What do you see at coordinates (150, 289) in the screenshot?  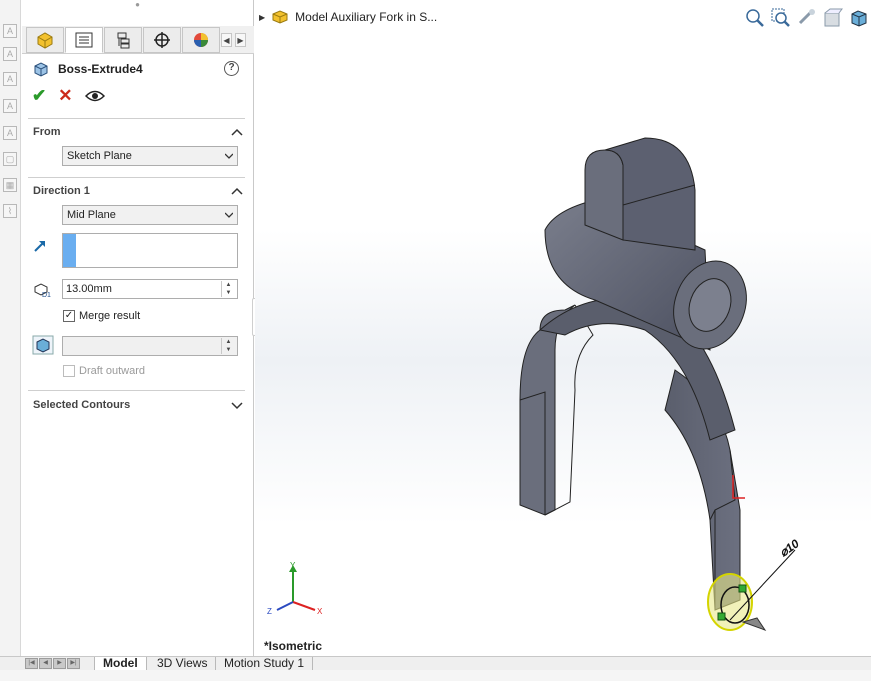 I see `depth-input: 13.00mm ▲ ▼` at bounding box center [150, 289].